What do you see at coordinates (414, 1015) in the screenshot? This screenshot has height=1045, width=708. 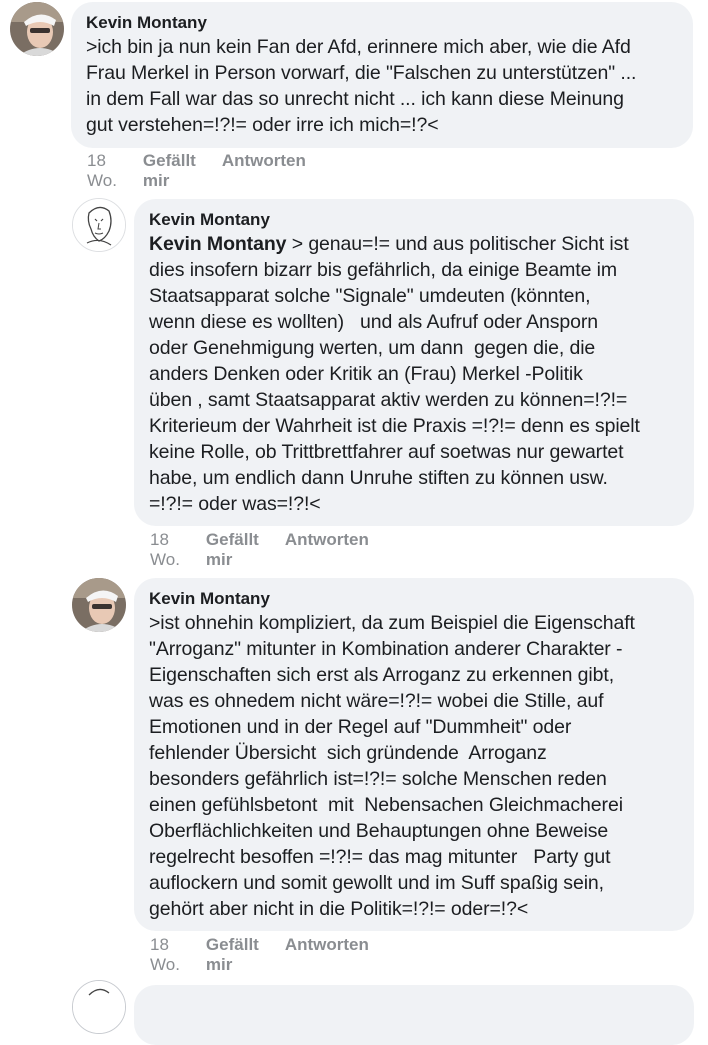 I see `comment-bubble` at bounding box center [414, 1015].